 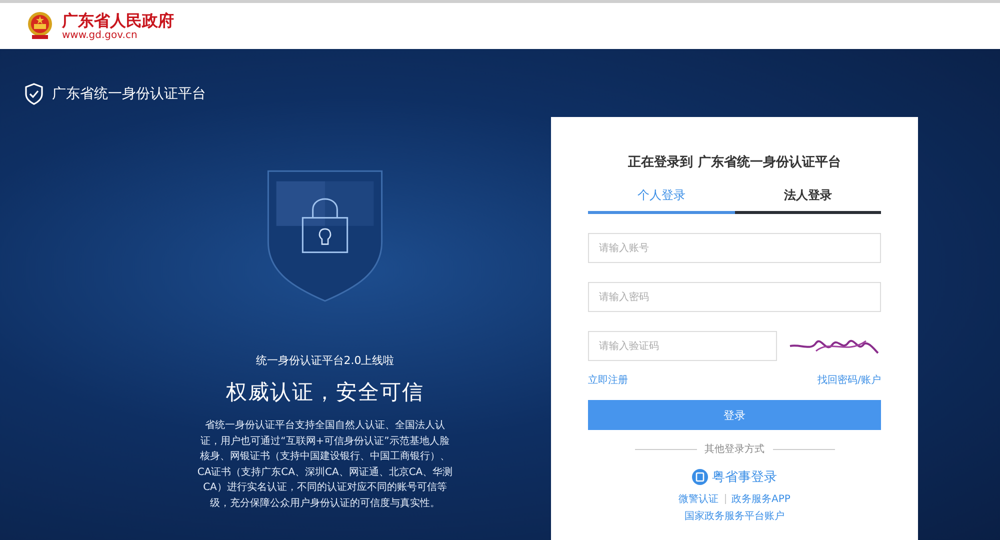 I want to click on promo-subtitle: 统一身份认证平台2.0上线啦, so click(x=325, y=360).